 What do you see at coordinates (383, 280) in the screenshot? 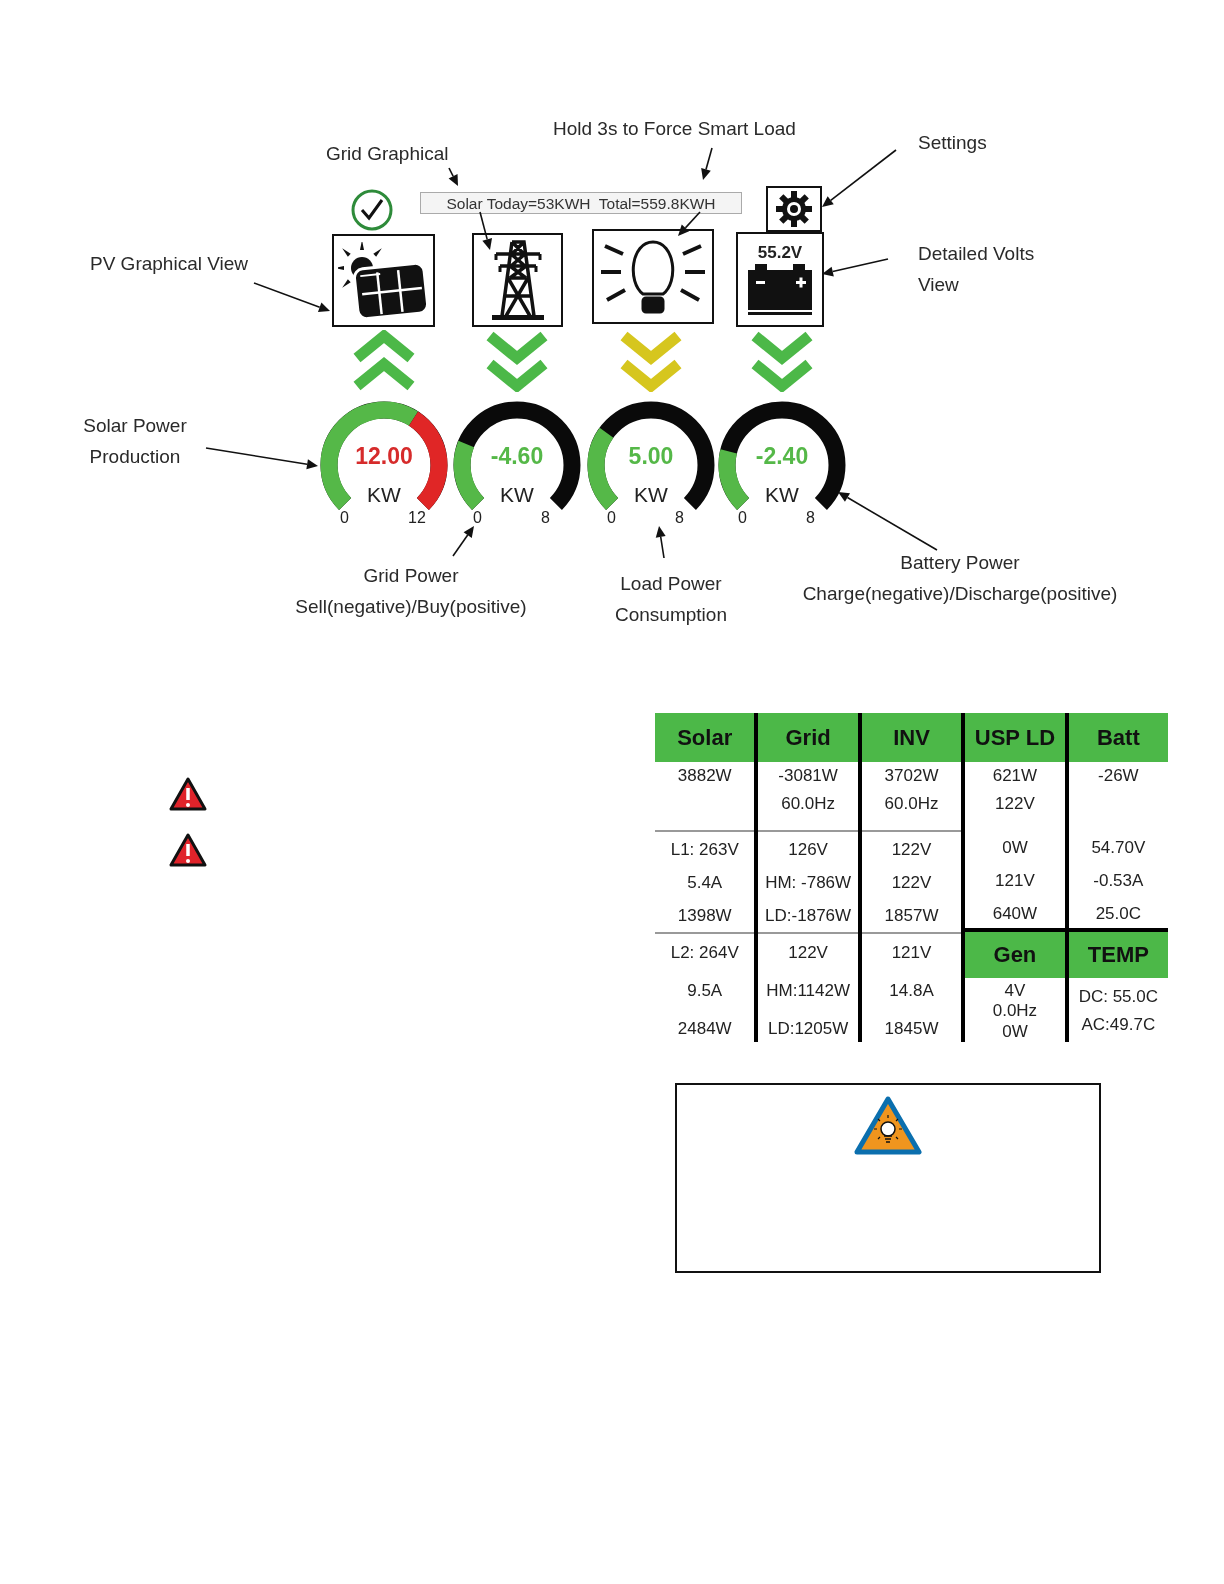
I see `solar-view-button` at bounding box center [383, 280].